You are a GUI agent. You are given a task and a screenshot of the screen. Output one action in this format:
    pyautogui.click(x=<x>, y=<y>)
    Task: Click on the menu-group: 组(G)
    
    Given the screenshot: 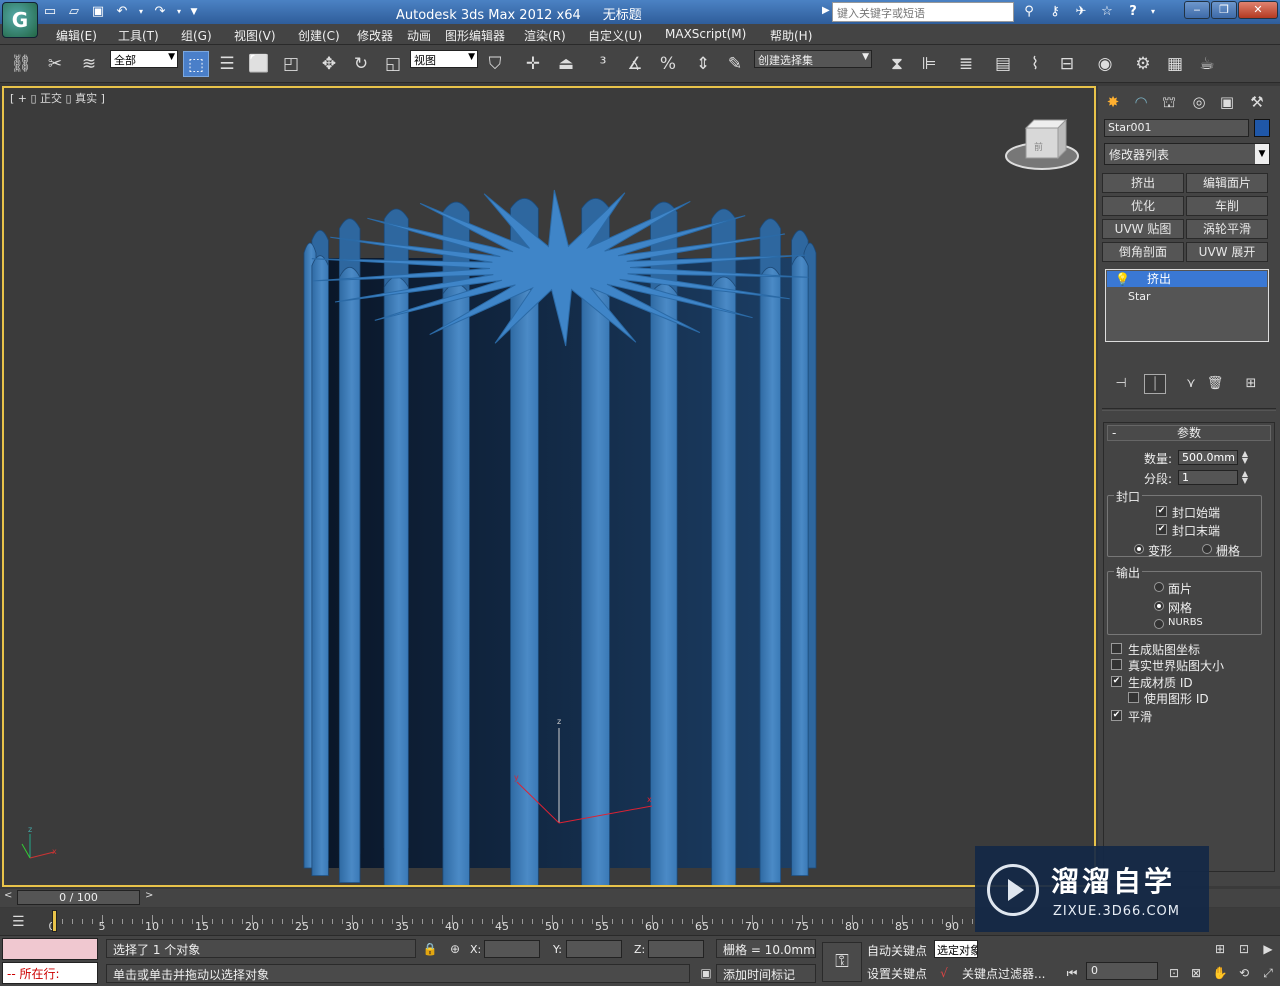 What is the action you would take?
    pyautogui.click(x=196, y=35)
    